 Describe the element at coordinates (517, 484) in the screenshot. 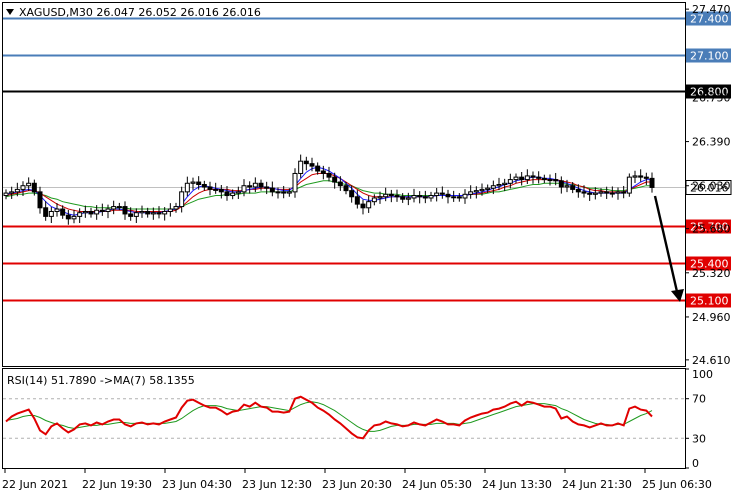

I see `time-tick-label: 24 Jun 13:30` at that location.